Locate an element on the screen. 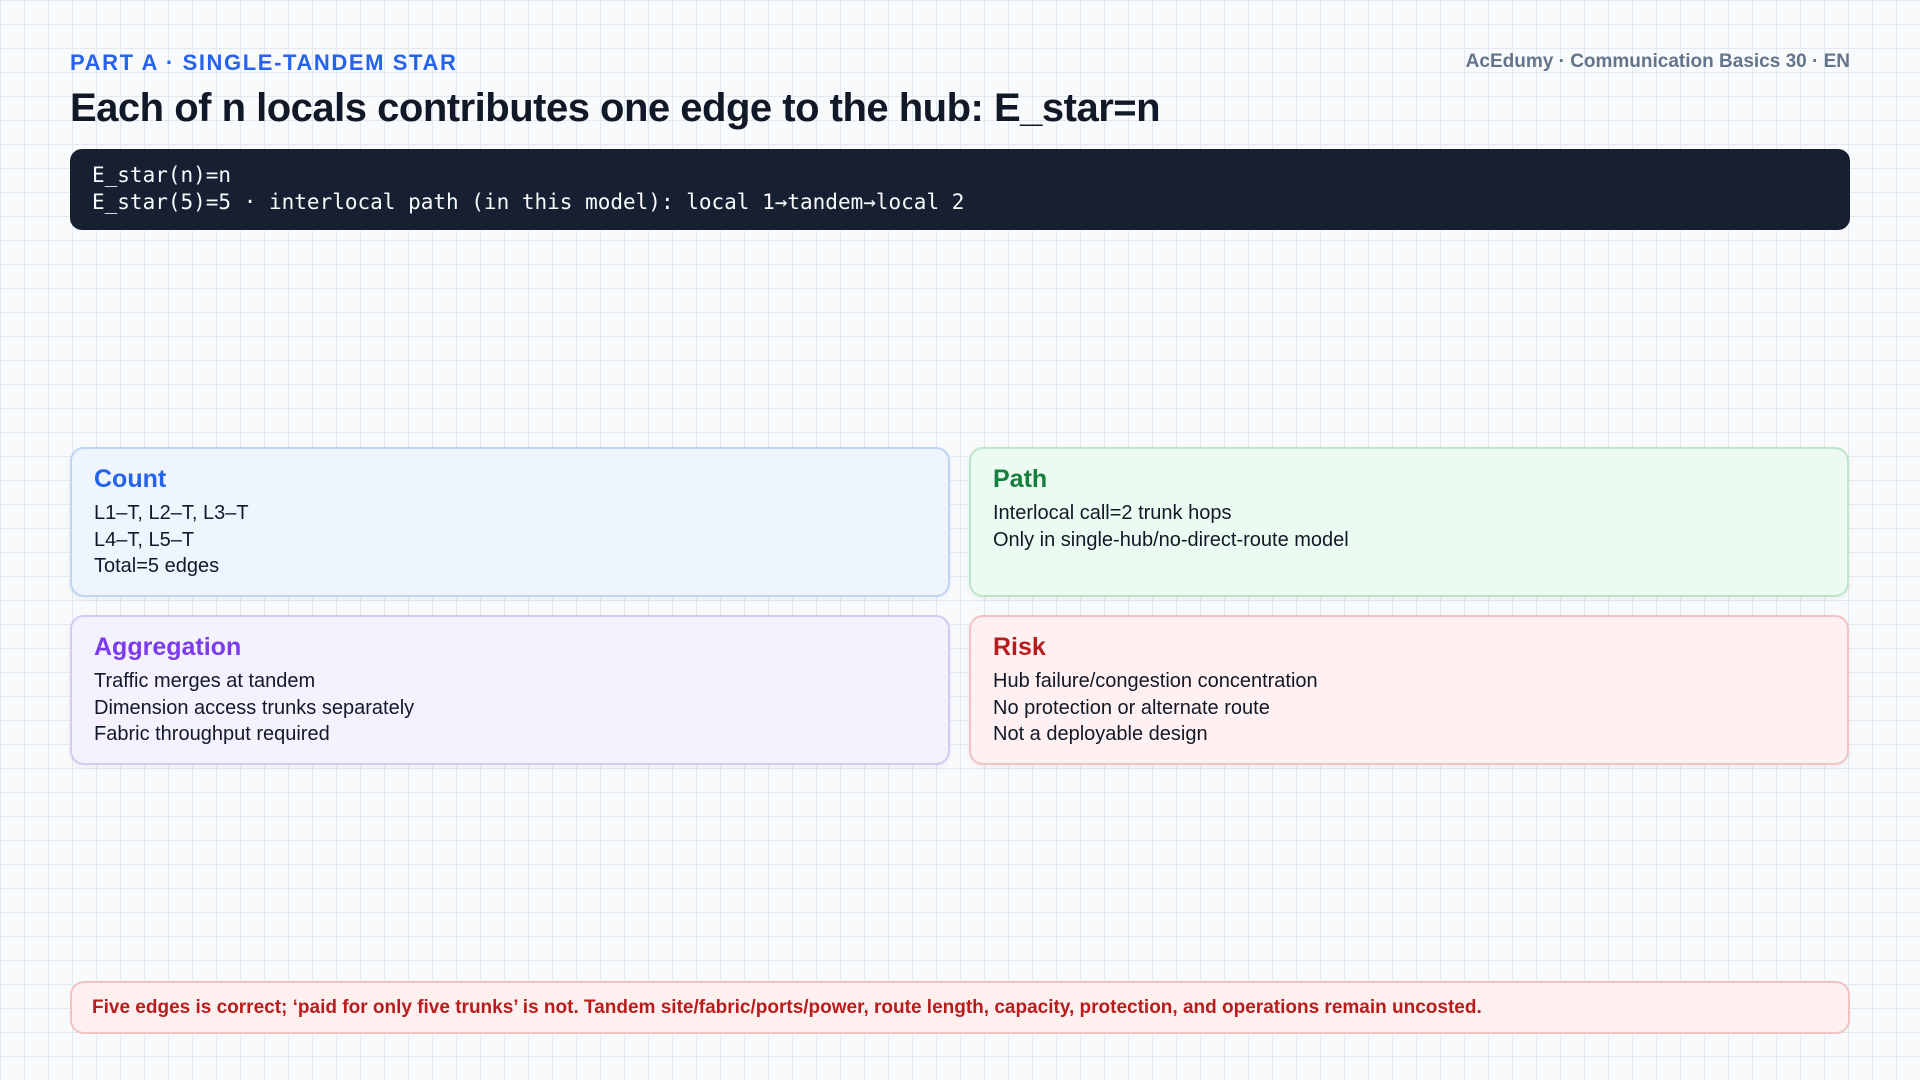 This screenshot has height=1080, width=1920. card-line: Fabric throughput required is located at coordinates (212, 734).